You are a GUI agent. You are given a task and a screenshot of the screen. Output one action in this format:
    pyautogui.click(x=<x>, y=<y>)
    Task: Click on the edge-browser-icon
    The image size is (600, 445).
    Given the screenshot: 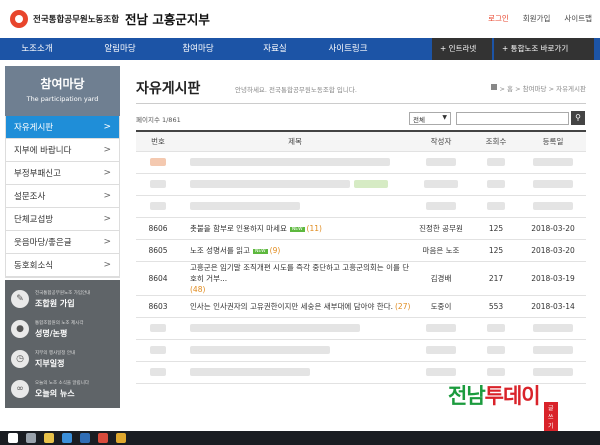 What is the action you would take?
    pyautogui.click(x=85, y=438)
    